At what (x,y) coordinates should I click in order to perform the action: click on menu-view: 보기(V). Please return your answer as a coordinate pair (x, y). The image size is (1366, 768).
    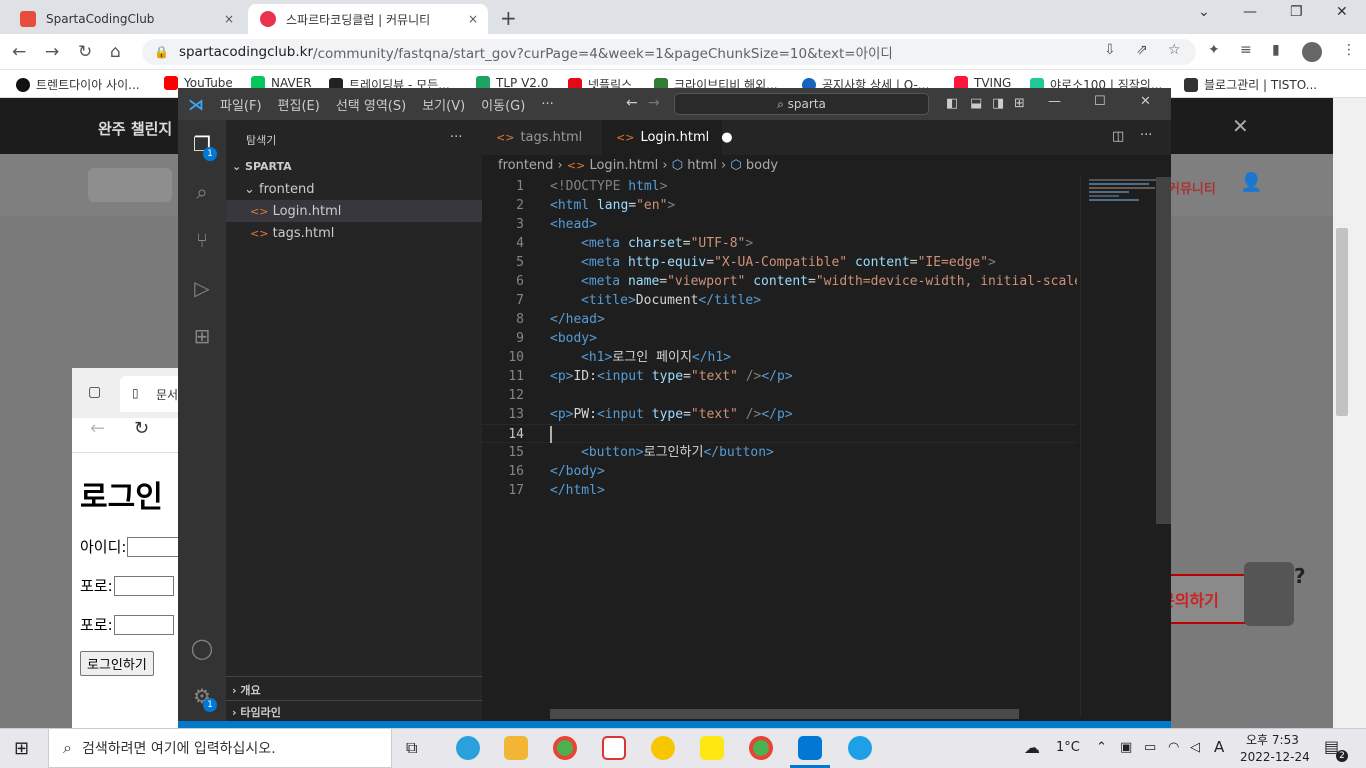
    Looking at the image, I should click on (443, 104).